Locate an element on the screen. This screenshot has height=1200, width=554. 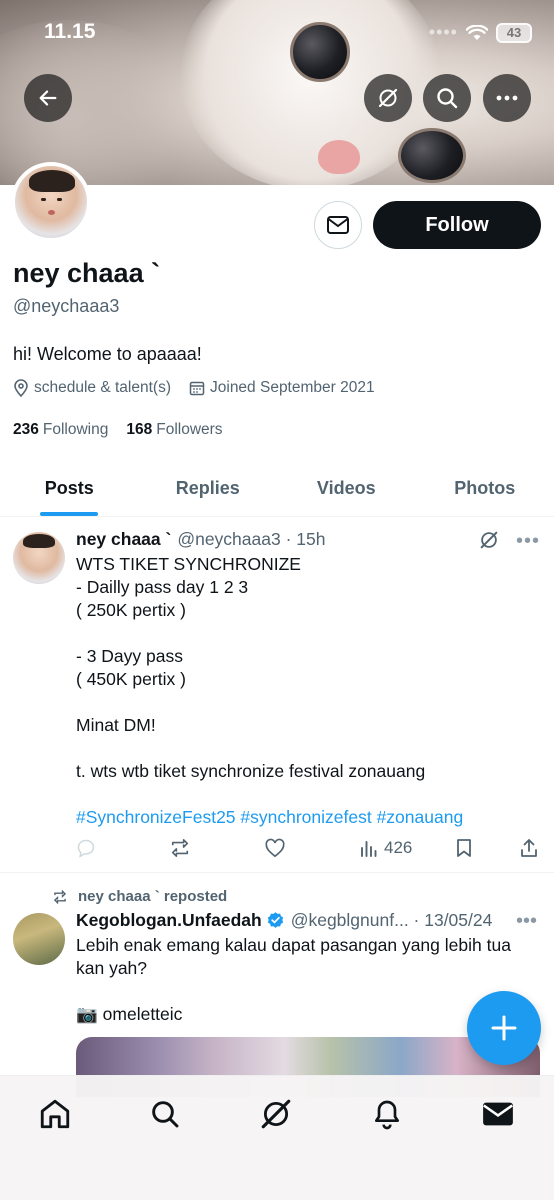
repost-indicator: ney chaaa ` reposted is located at coordinates (139, 896).